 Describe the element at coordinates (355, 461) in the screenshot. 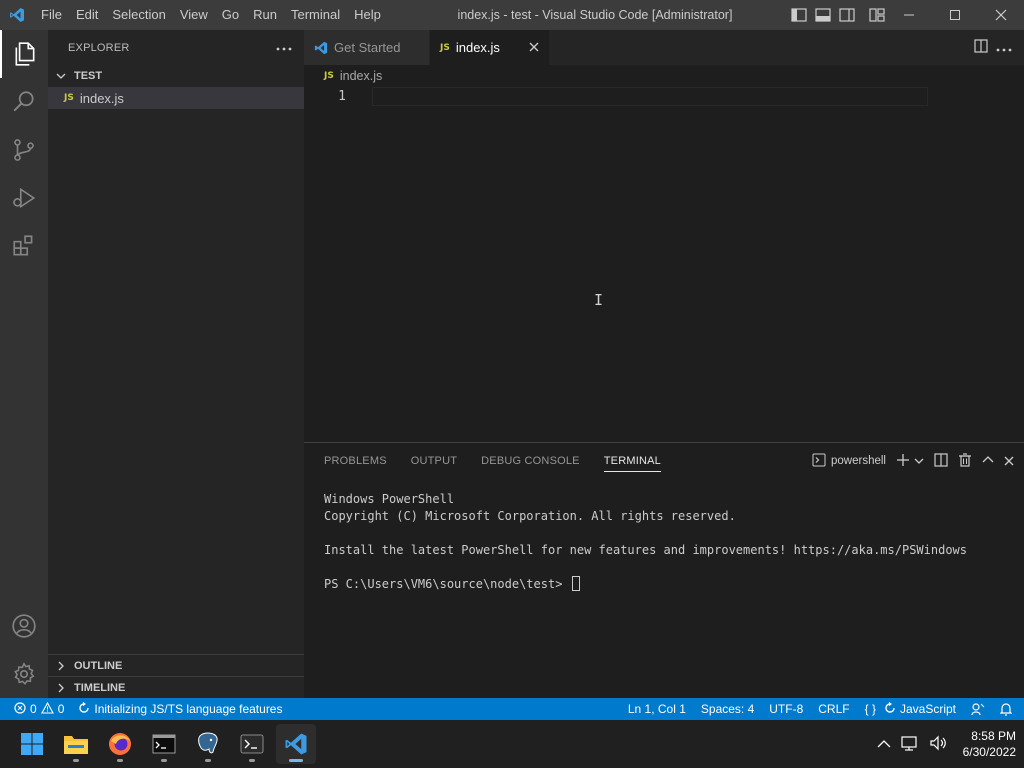

I see `tab-problems: PROBLEMS` at that location.